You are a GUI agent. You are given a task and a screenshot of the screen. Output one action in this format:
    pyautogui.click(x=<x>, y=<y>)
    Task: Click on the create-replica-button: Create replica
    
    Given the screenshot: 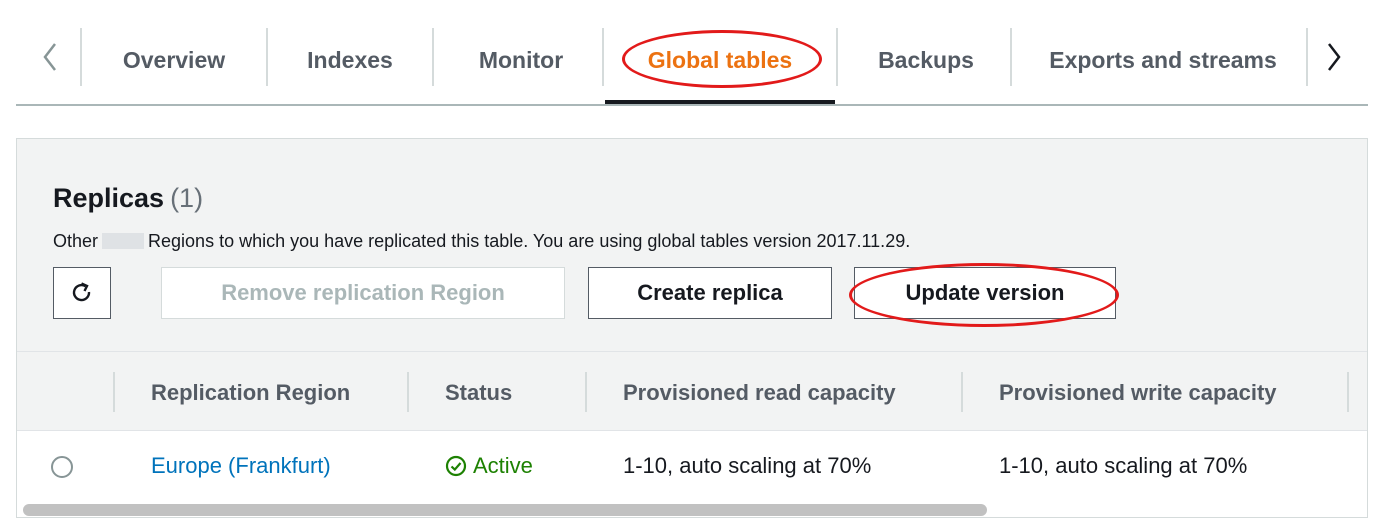 What is the action you would take?
    pyautogui.click(x=710, y=293)
    